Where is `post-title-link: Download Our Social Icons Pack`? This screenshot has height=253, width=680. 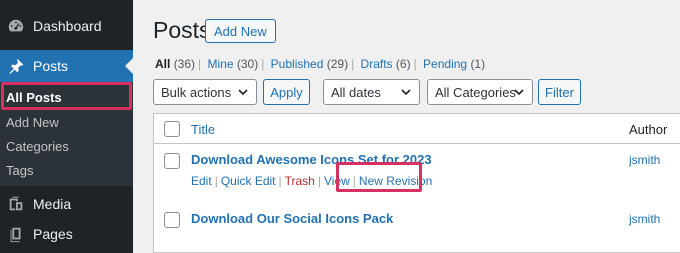 post-title-link: Download Our Social Icons Pack is located at coordinates (292, 218).